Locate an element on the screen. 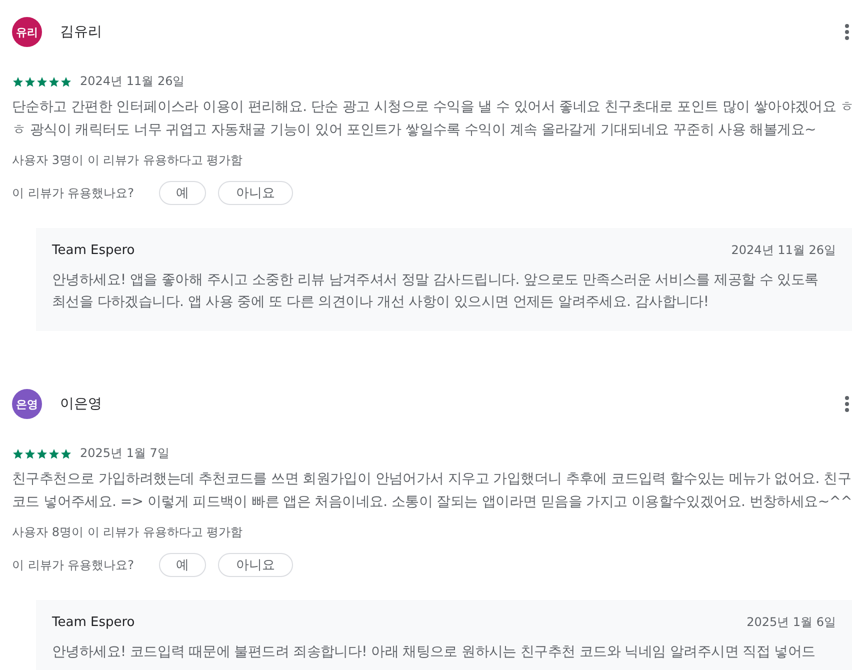  reply-text: 안녕하세요! 코드입력 때문에 불편드려 죄송합니다! 아래 채팅으로 원하시는 친구추천 코드와 닉네임 알려주시면 직접 넣어드 is located at coordinates (434, 652).